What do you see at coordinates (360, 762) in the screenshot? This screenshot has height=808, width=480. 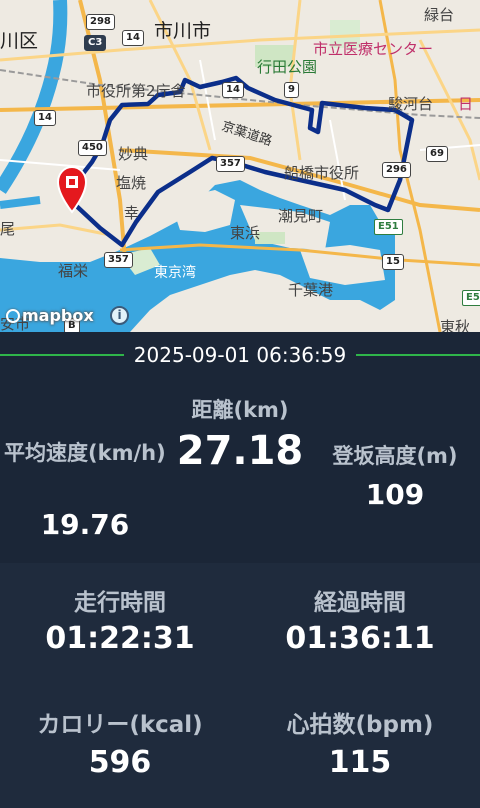 I see `heart-rate-value: 115` at bounding box center [360, 762].